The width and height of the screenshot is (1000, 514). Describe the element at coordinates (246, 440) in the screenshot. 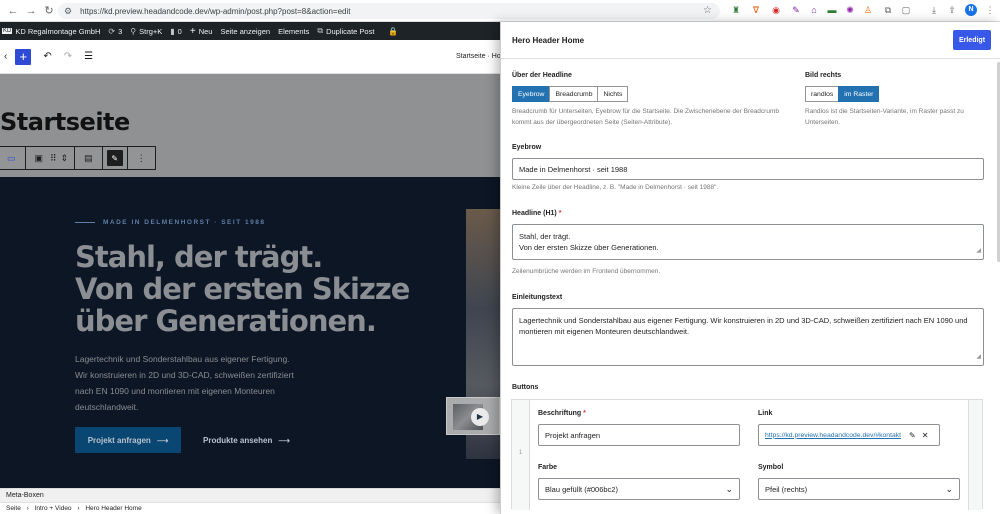

I see `hero-cta-secondary: Produkte ansehen ⟶` at that location.